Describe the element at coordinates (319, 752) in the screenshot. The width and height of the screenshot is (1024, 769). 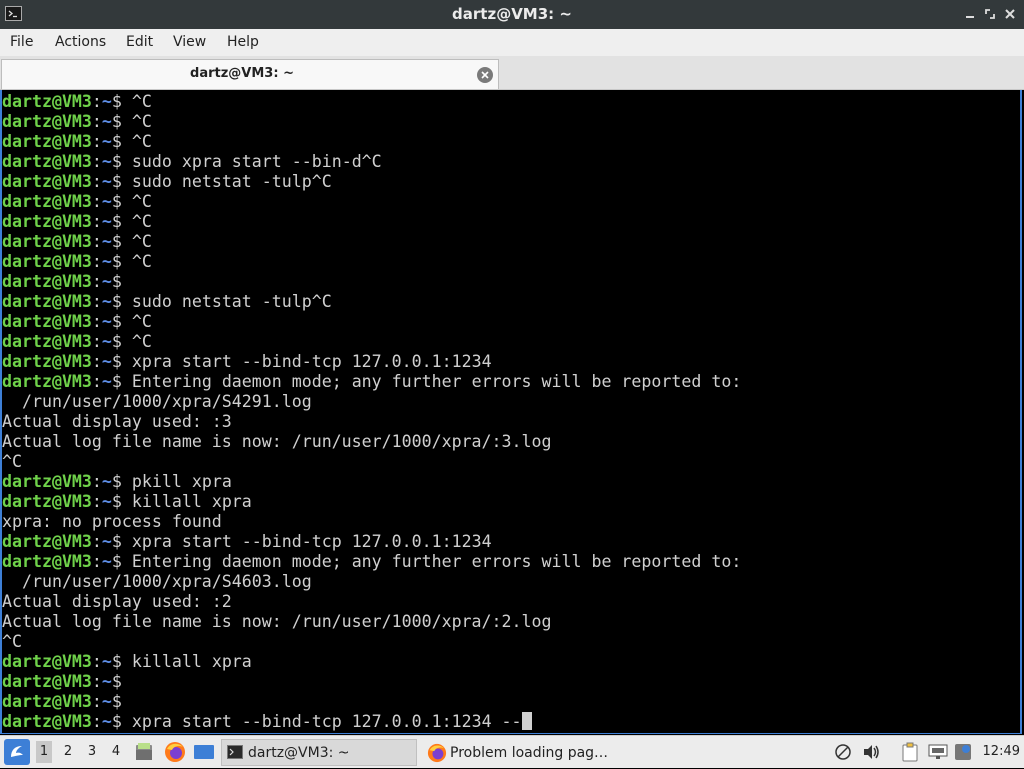
I see `task-terminal: dartz@VM3: ~` at that location.